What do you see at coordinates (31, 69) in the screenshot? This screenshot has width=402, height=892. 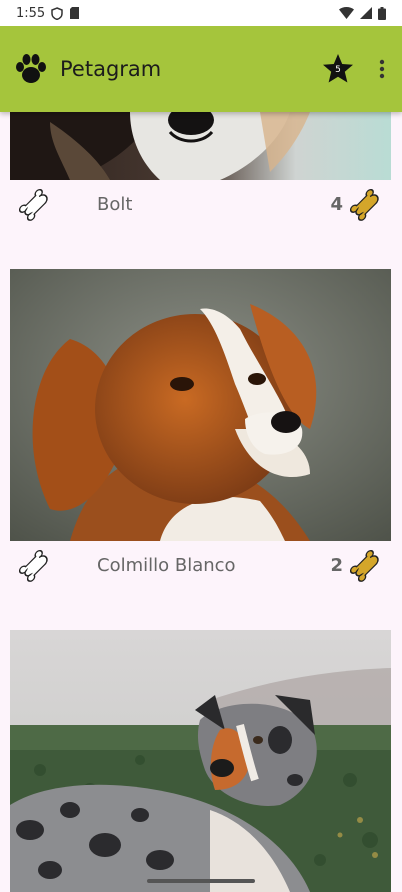 I see `paw-icon` at bounding box center [31, 69].